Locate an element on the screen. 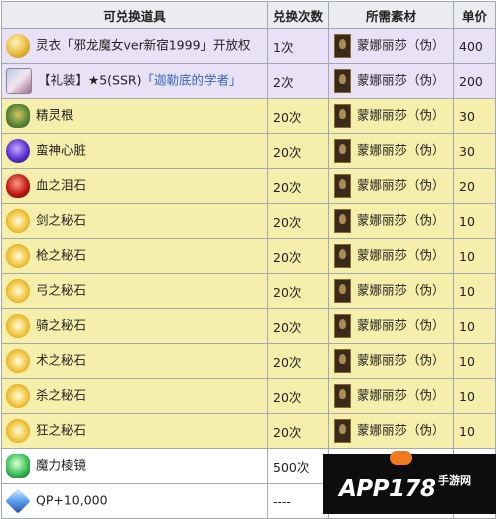 This screenshot has height=519, width=496. item-cell: 狂之秘石 is located at coordinates (134, 431).